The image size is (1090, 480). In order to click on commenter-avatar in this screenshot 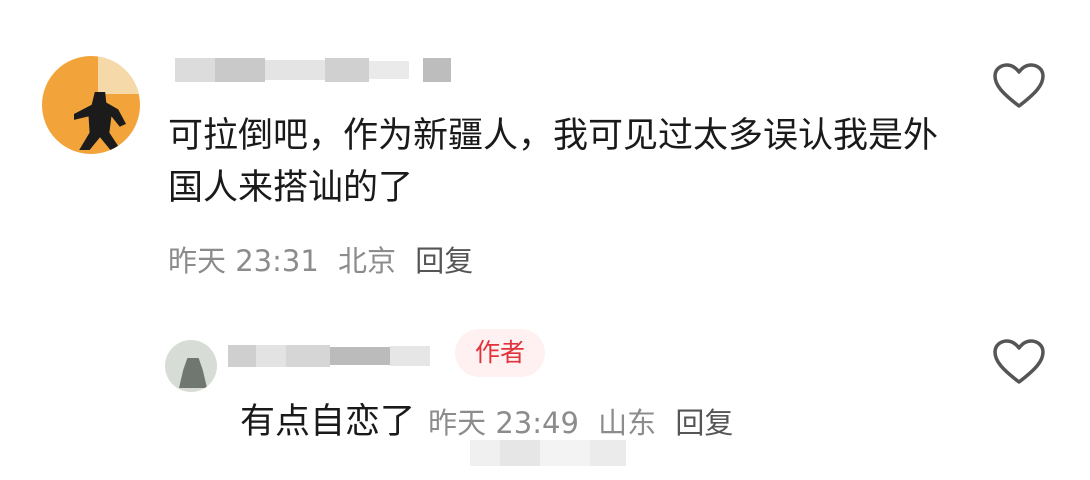, I will do `click(91, 105)`.